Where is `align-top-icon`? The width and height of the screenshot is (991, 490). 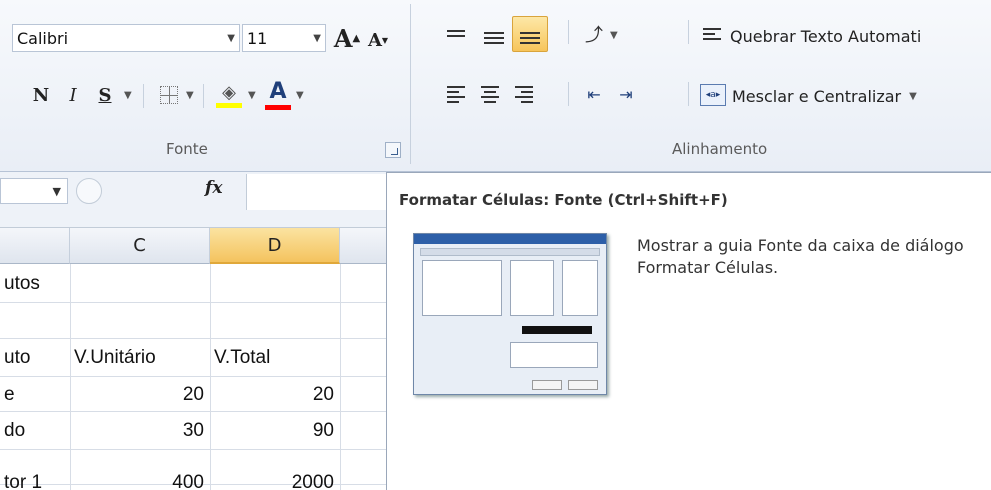
align-top-icon is located at coordinates (456, 36).